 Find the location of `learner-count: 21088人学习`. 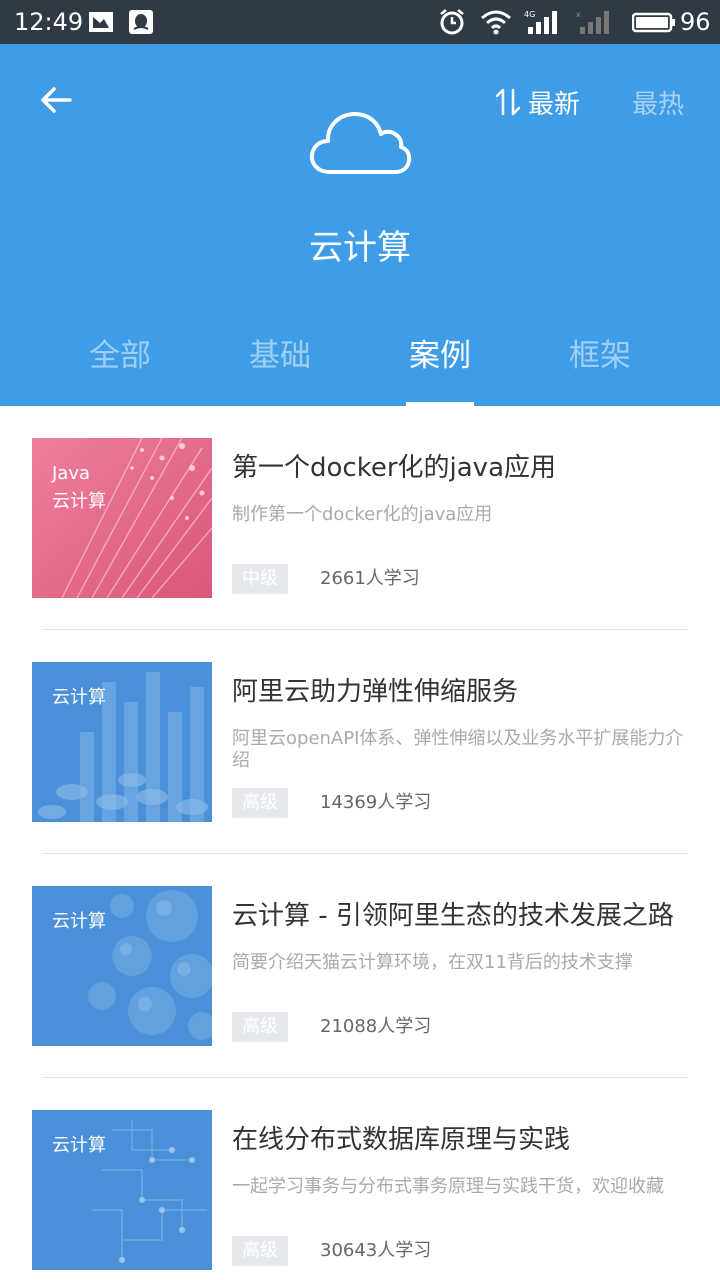

learner-count: 21088人学习 is located at coordinates (376, 1026).